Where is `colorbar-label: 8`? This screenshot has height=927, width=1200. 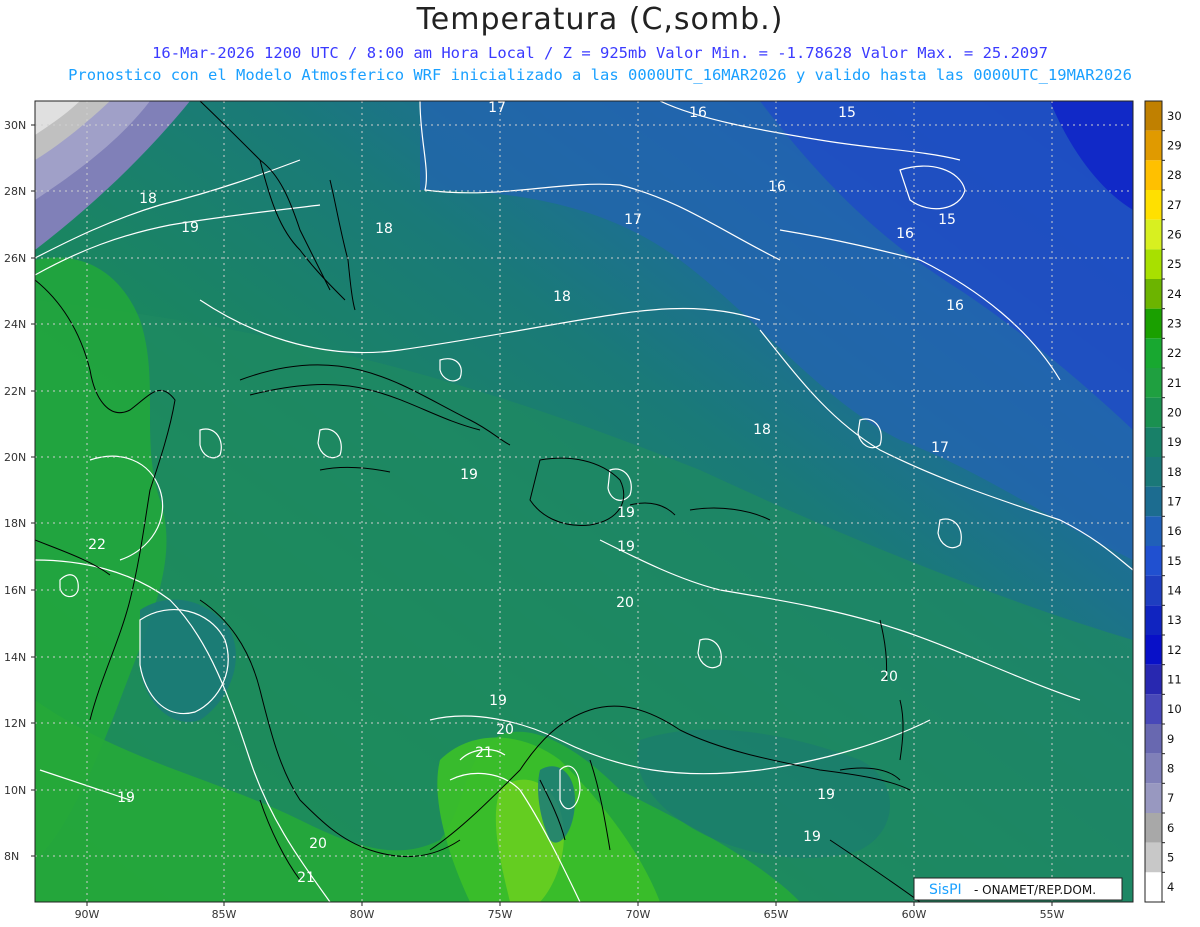 colorbar-label: 8 is located at coordinates (1170, 769).